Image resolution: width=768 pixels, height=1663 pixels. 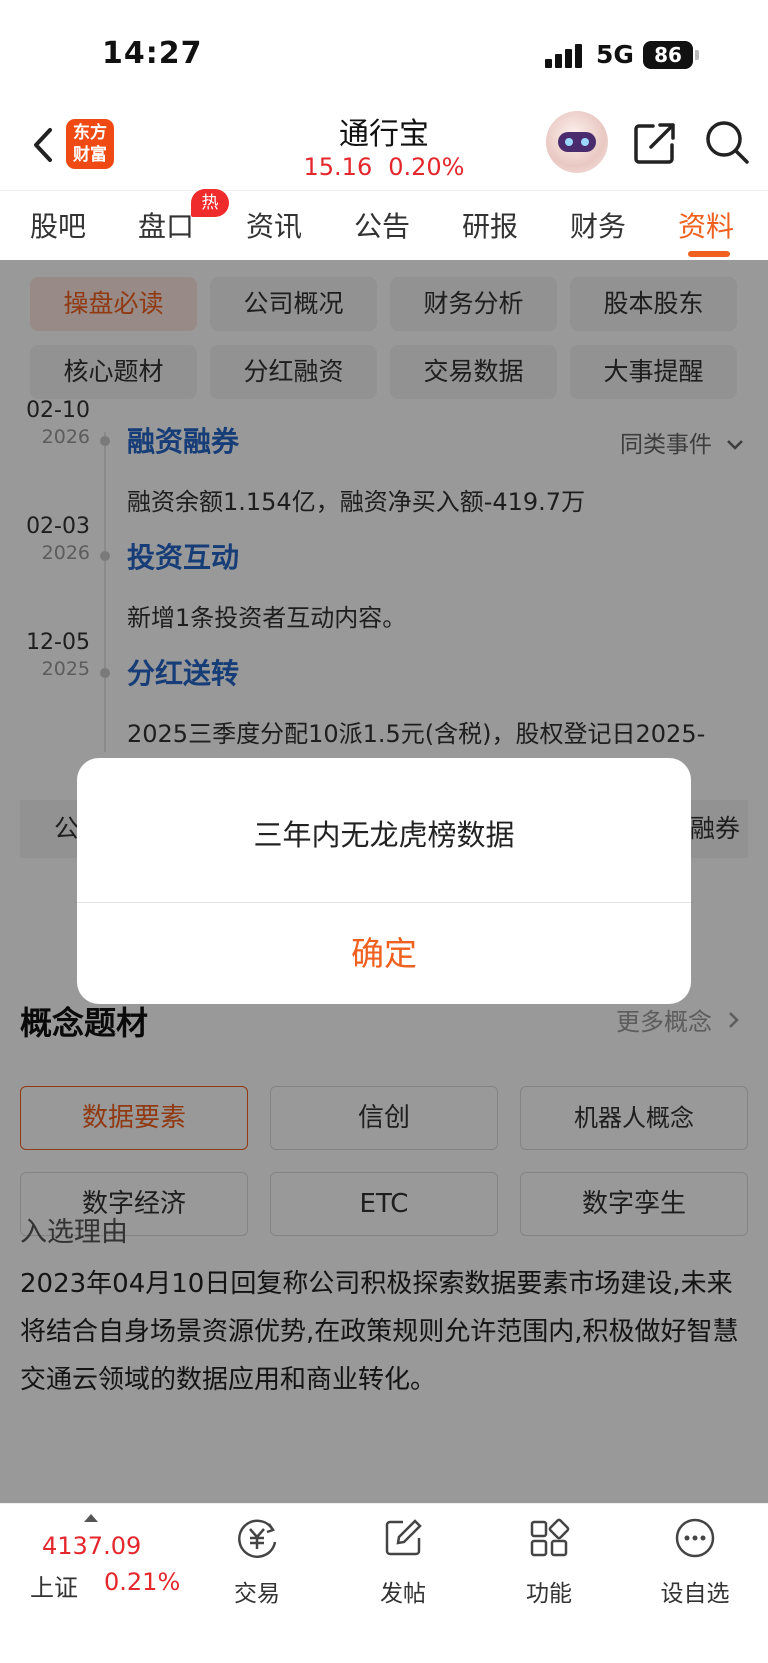 I want to click on bottom-bar: 4137.09 上证 0.21% 交易 发帖 功能 设自选, so click(x=384, y=1583).